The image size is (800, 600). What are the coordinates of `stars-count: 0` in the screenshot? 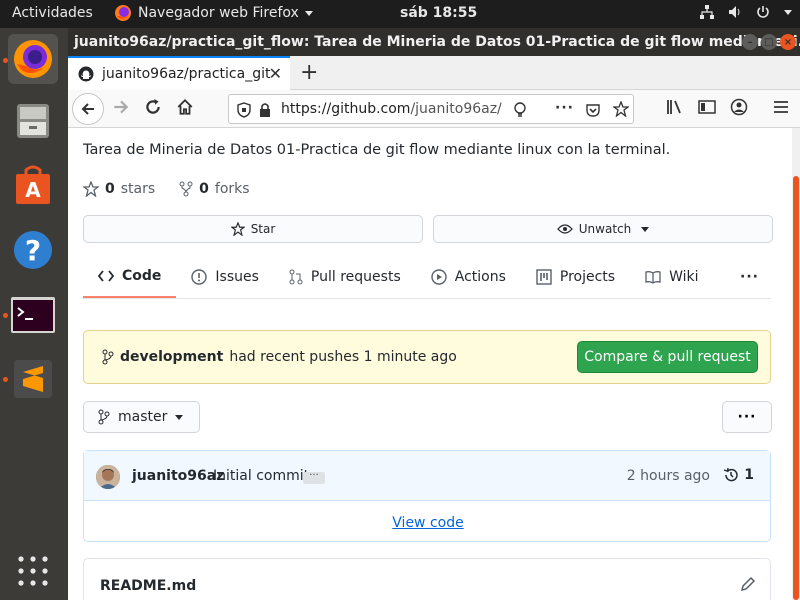 It's located at (110, 189).